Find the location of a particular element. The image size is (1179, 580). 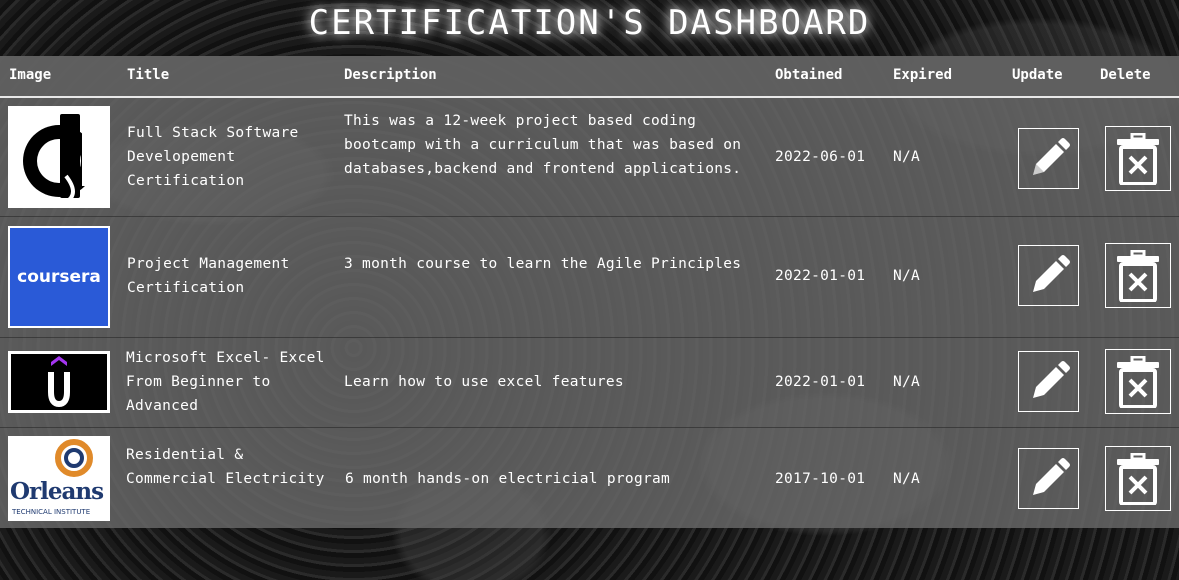

header-update: Update is located at coordinates (1037, 75).